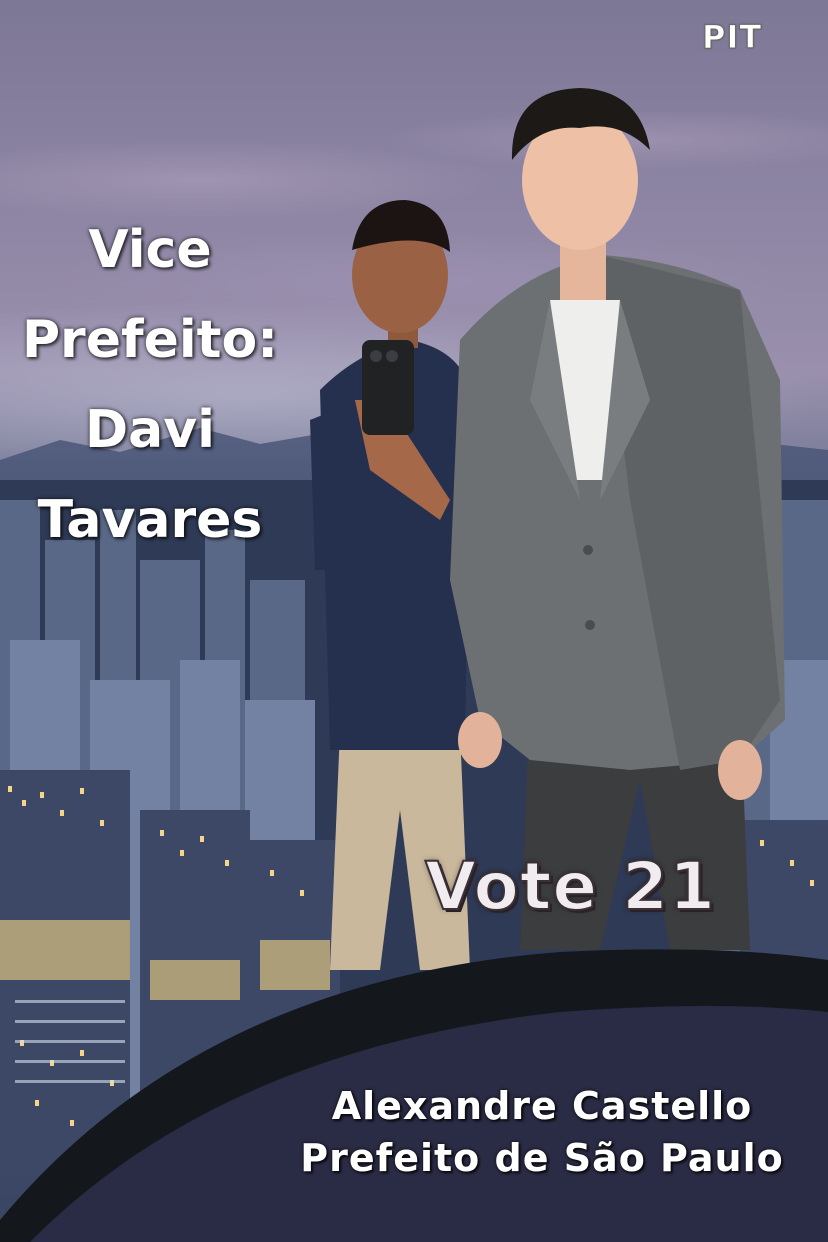 Image resolution: width=828 pixels, height=1242 pixels. I want to click on vice-line-1: Vice, so click(150, 250).